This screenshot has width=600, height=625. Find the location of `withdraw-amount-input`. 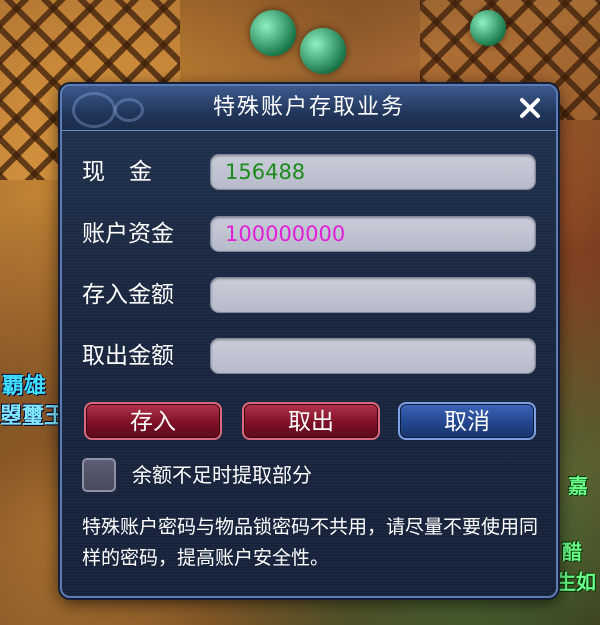

withdraw-amount-input is located at coordinates (373, 356).